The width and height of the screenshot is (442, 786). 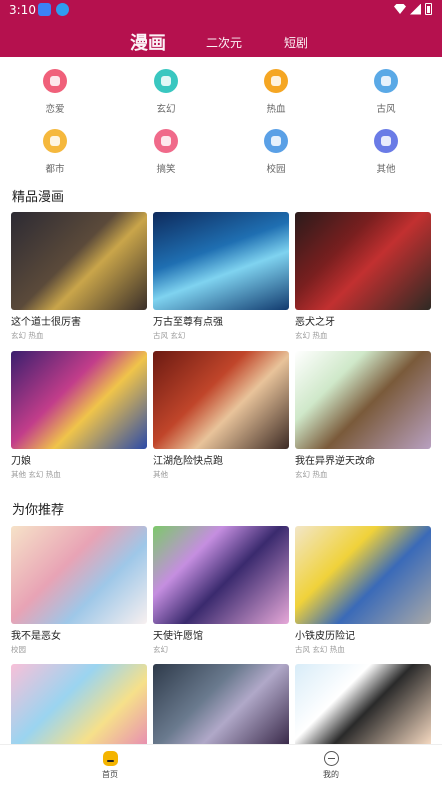 What do you see at coordinates (325, 636) in the screenshot?
I see `comic-title: 小铁皮历险记` at bounding box center [325, 636].